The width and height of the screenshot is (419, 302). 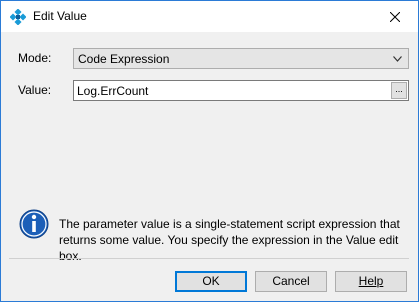 I want to click on help-button: Help, so click(x=371, y=281).